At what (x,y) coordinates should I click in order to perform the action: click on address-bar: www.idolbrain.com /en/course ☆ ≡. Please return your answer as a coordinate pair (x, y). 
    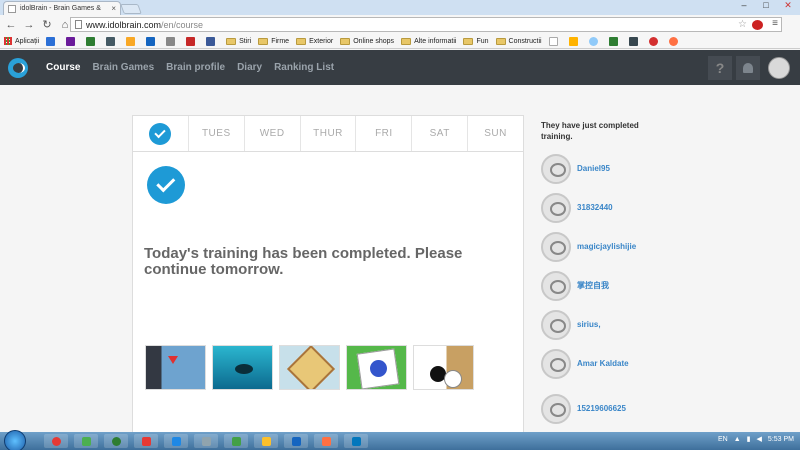
    Looking at the image, I should click on (426, 24).